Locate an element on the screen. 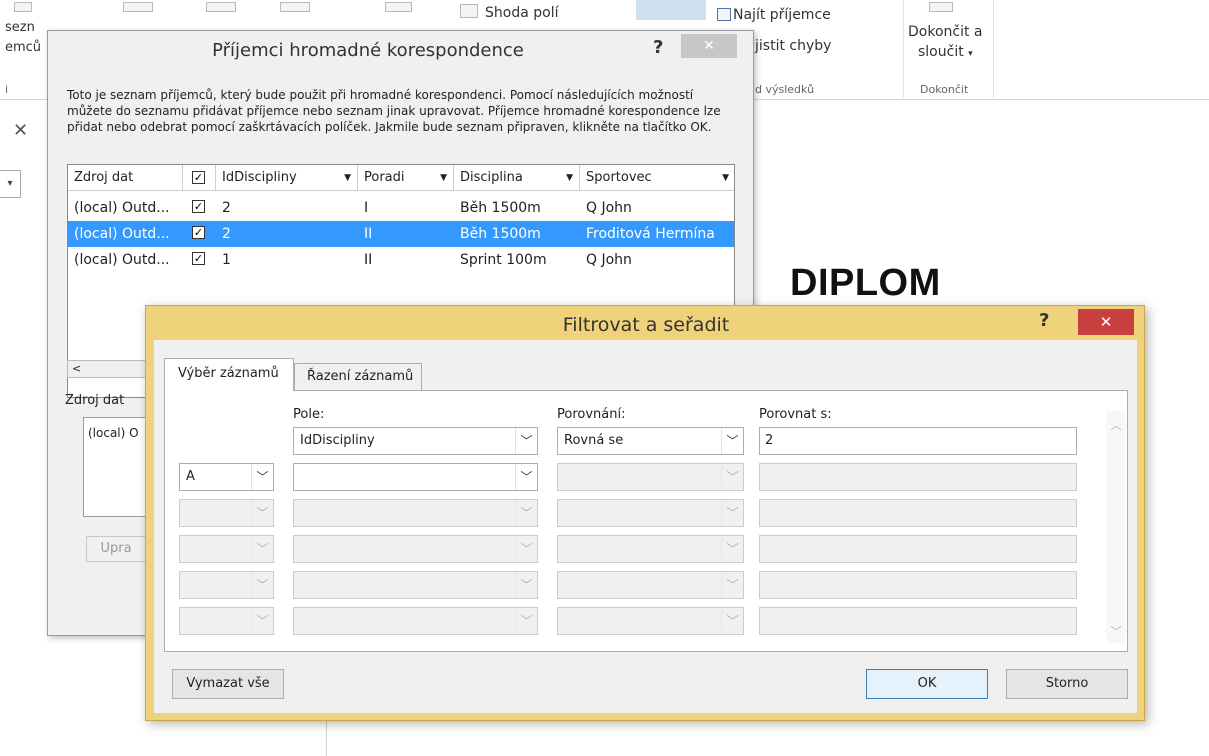  comparison-column-label: Porovnání: is located at coordinates (591, 414).